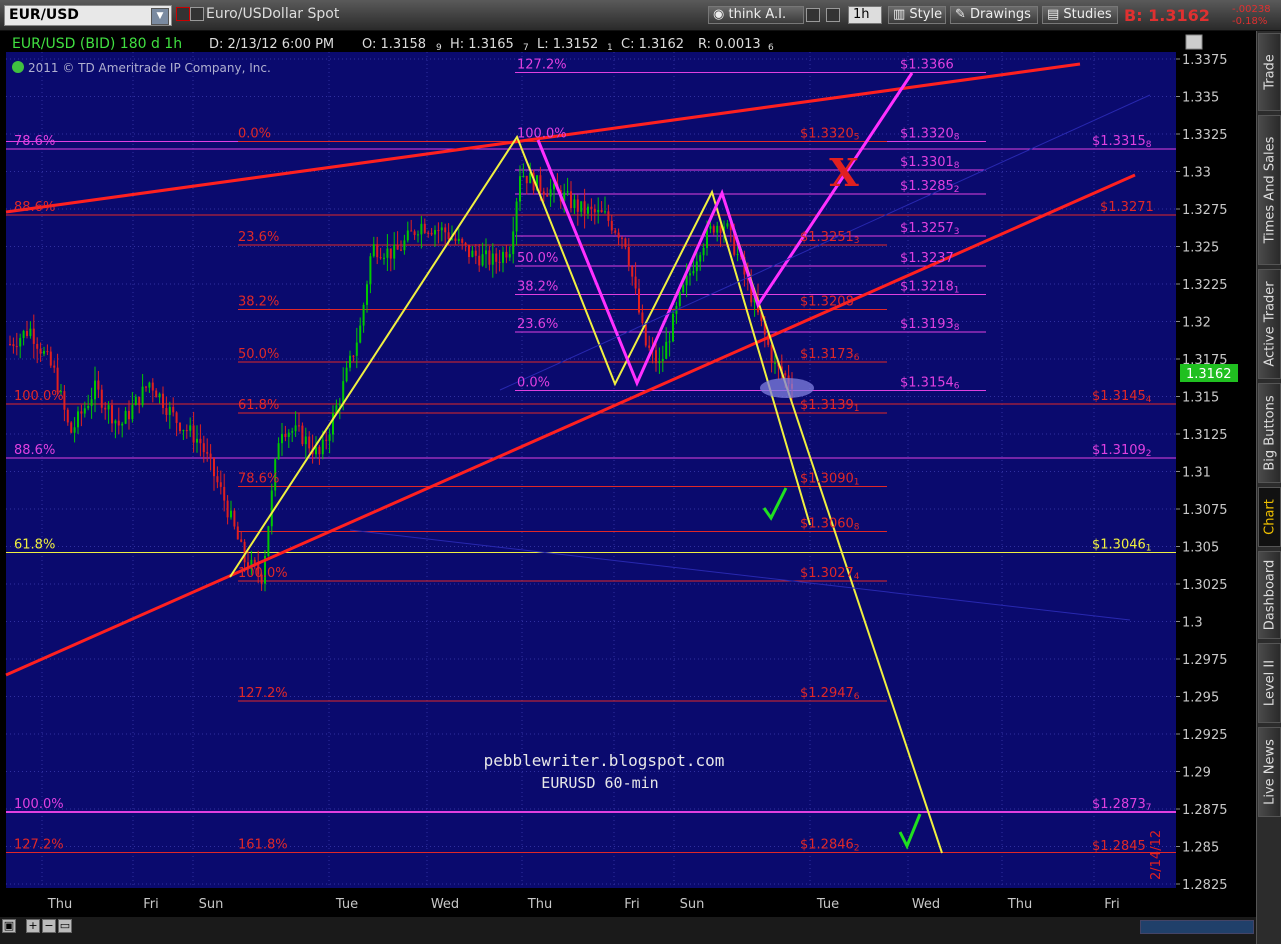  I want to click on fib-percent-label: 61.8%, so click(258, 405).